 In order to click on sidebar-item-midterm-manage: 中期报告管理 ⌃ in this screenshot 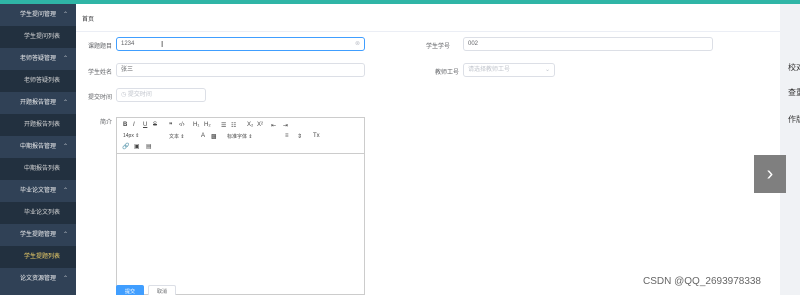, I will do `click(38, 147)`.